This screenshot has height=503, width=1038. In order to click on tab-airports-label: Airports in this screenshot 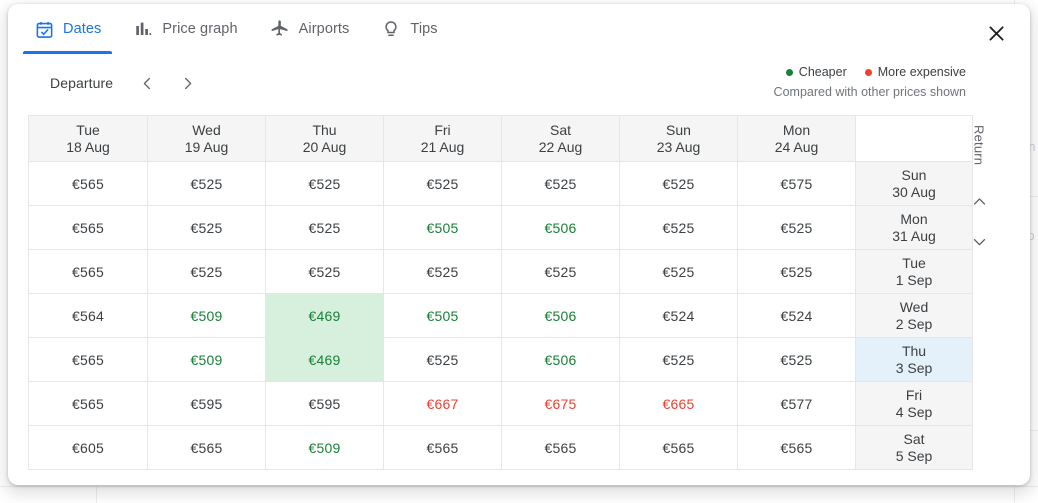, I will do `click(324, 29)`.